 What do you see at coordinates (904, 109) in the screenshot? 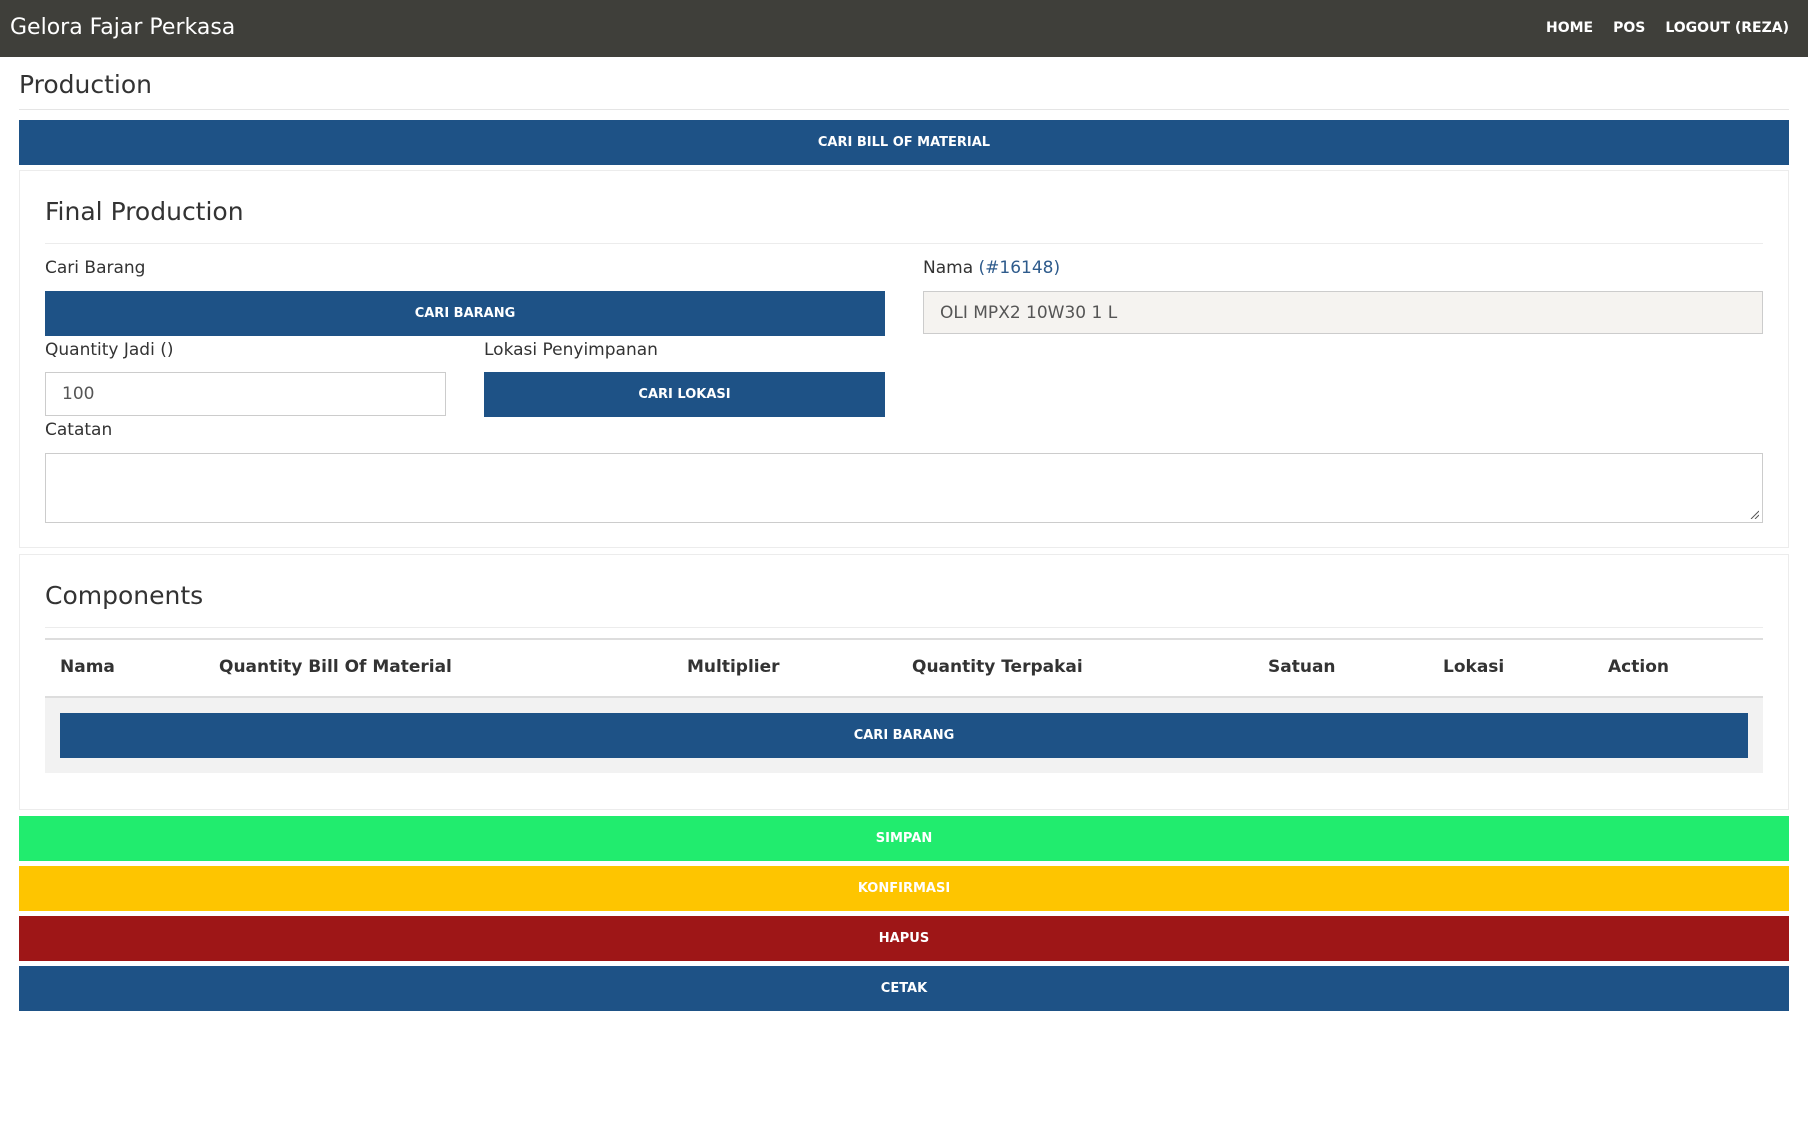
I see `title-divider` at bounding box center [904, 109].